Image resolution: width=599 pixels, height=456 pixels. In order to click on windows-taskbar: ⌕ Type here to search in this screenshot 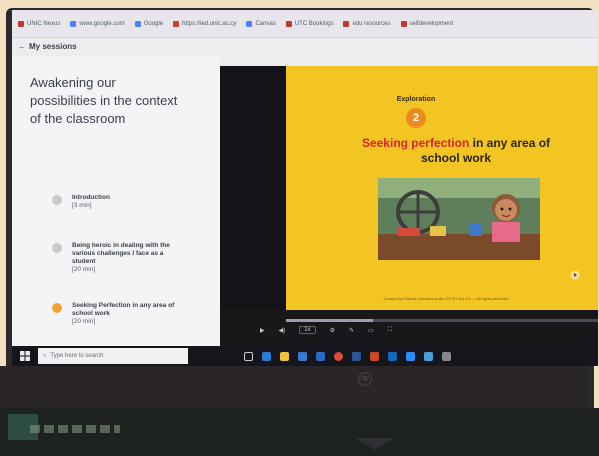, I will do `click(305, 356)`.